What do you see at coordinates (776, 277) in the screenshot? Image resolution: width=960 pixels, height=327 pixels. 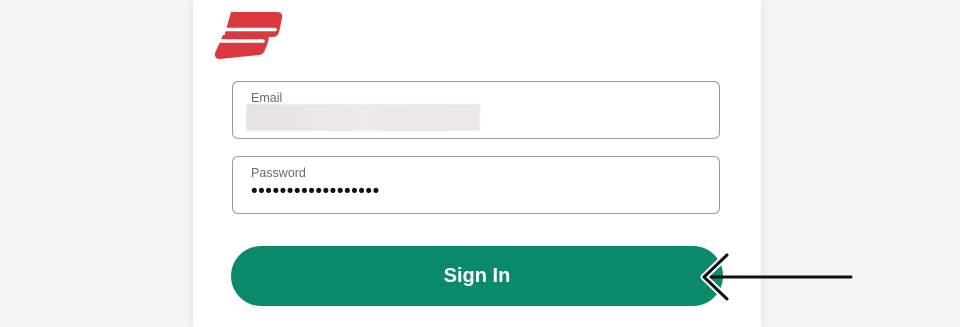 I see `arrow-left-icon` at bounding box center [776, 277].